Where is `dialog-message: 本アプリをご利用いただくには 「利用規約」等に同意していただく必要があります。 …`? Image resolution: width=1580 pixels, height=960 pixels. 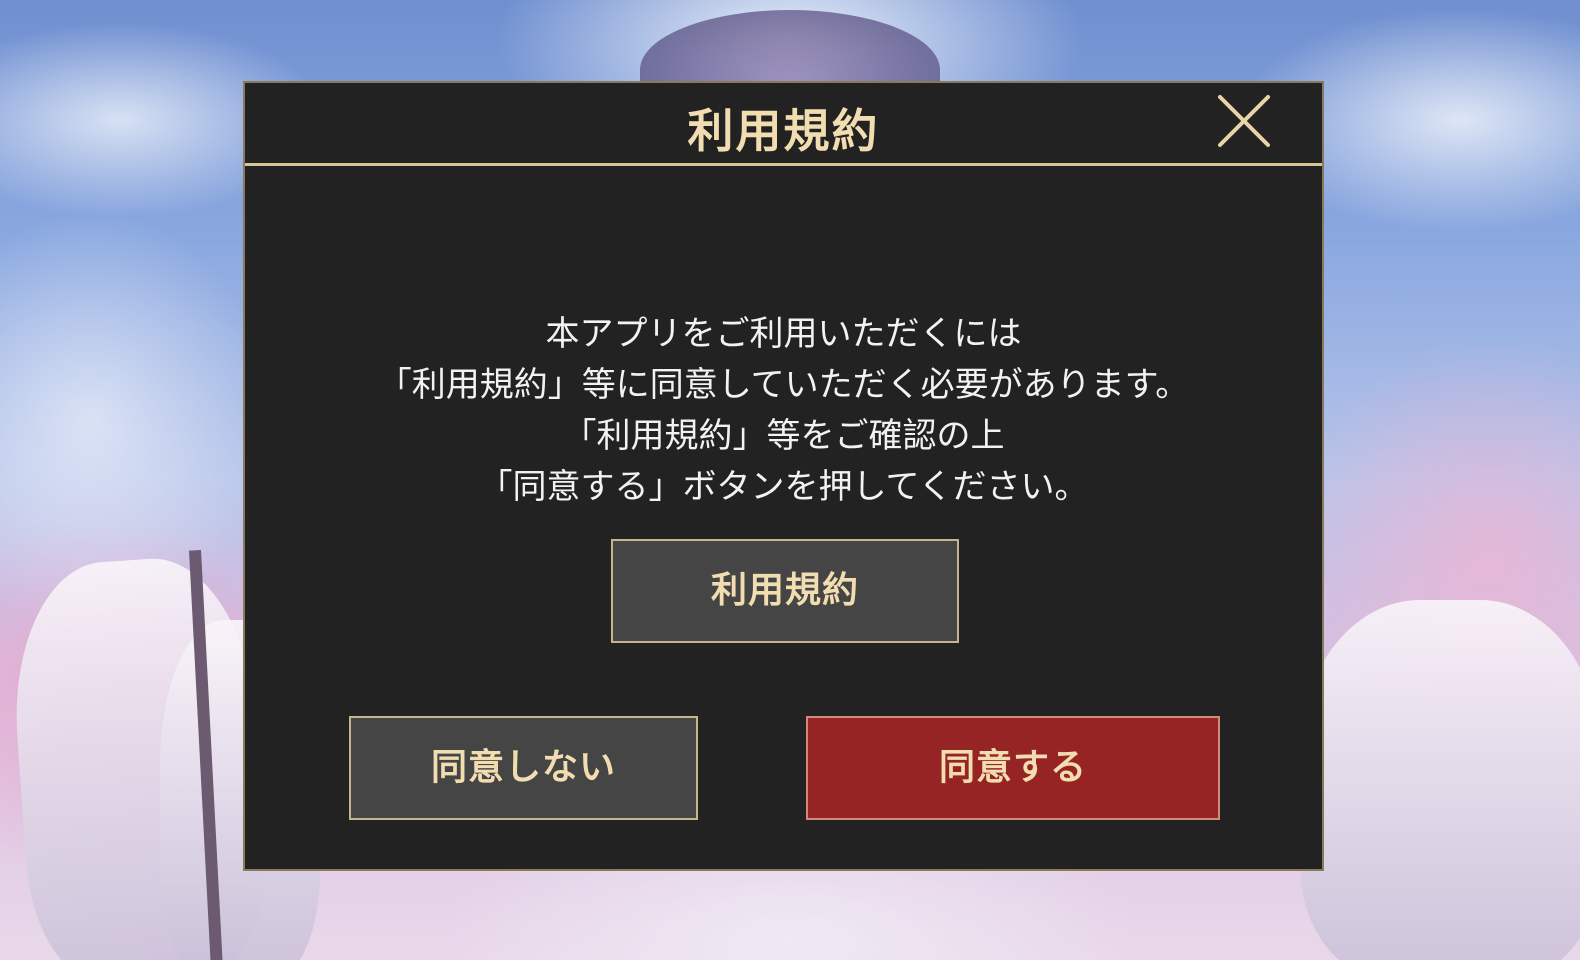
dialog-message: 本アプリをご利用いただくには 「利用規約」等に同意していただく必要があります。 … is located at coordinates (783, 411).